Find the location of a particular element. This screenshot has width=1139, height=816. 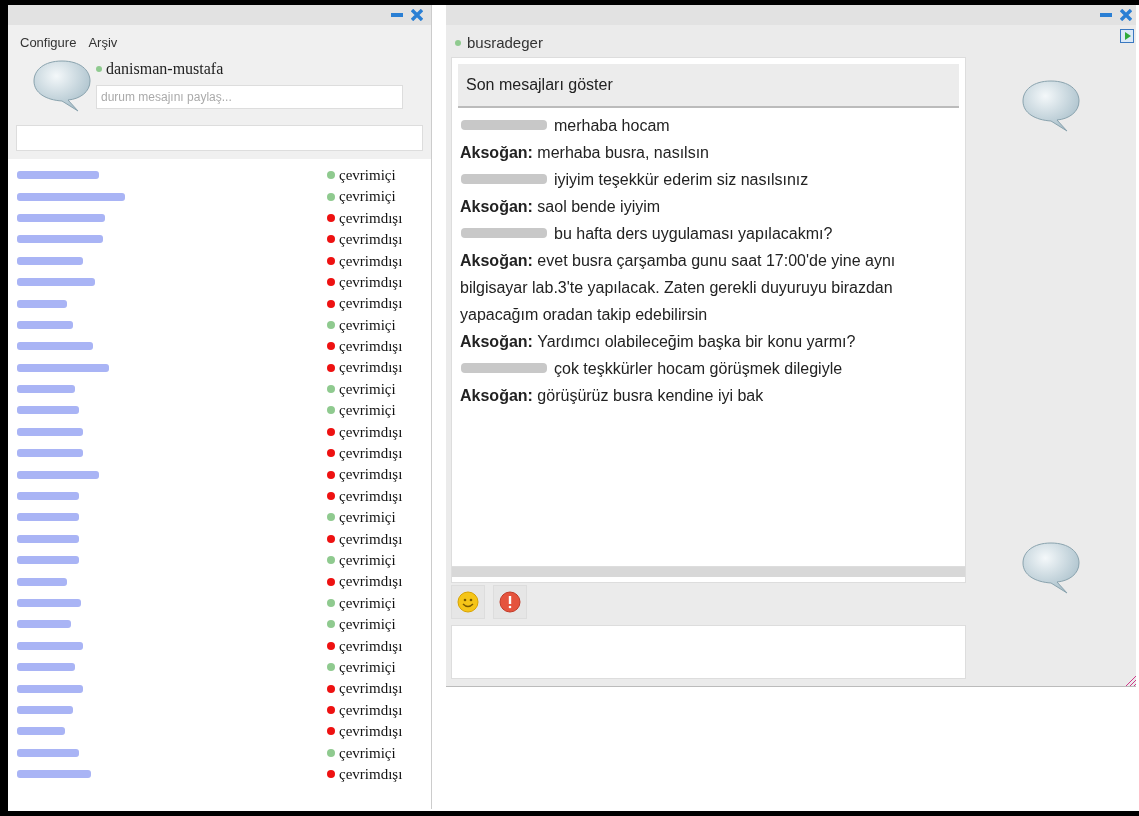

horizontal-scrollbar is located at coordinates (708, 572).